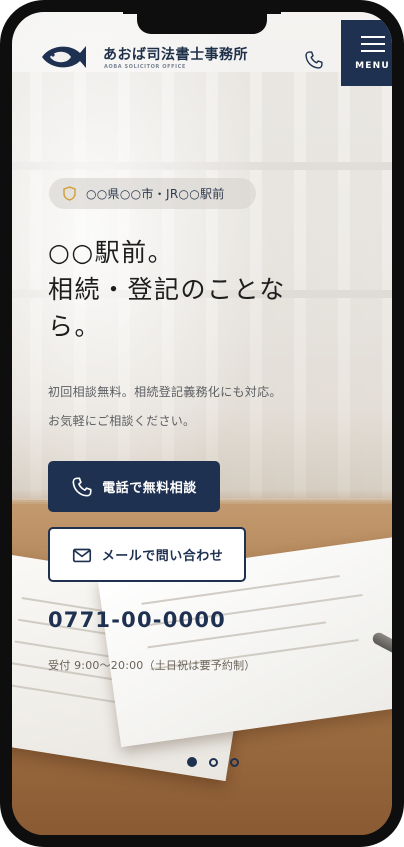 This screenshot has height=847, width=404. What do you see at coordinates (81, 555) in the screenshot?
I see `mail-icon` at bounding box center [81, 555].